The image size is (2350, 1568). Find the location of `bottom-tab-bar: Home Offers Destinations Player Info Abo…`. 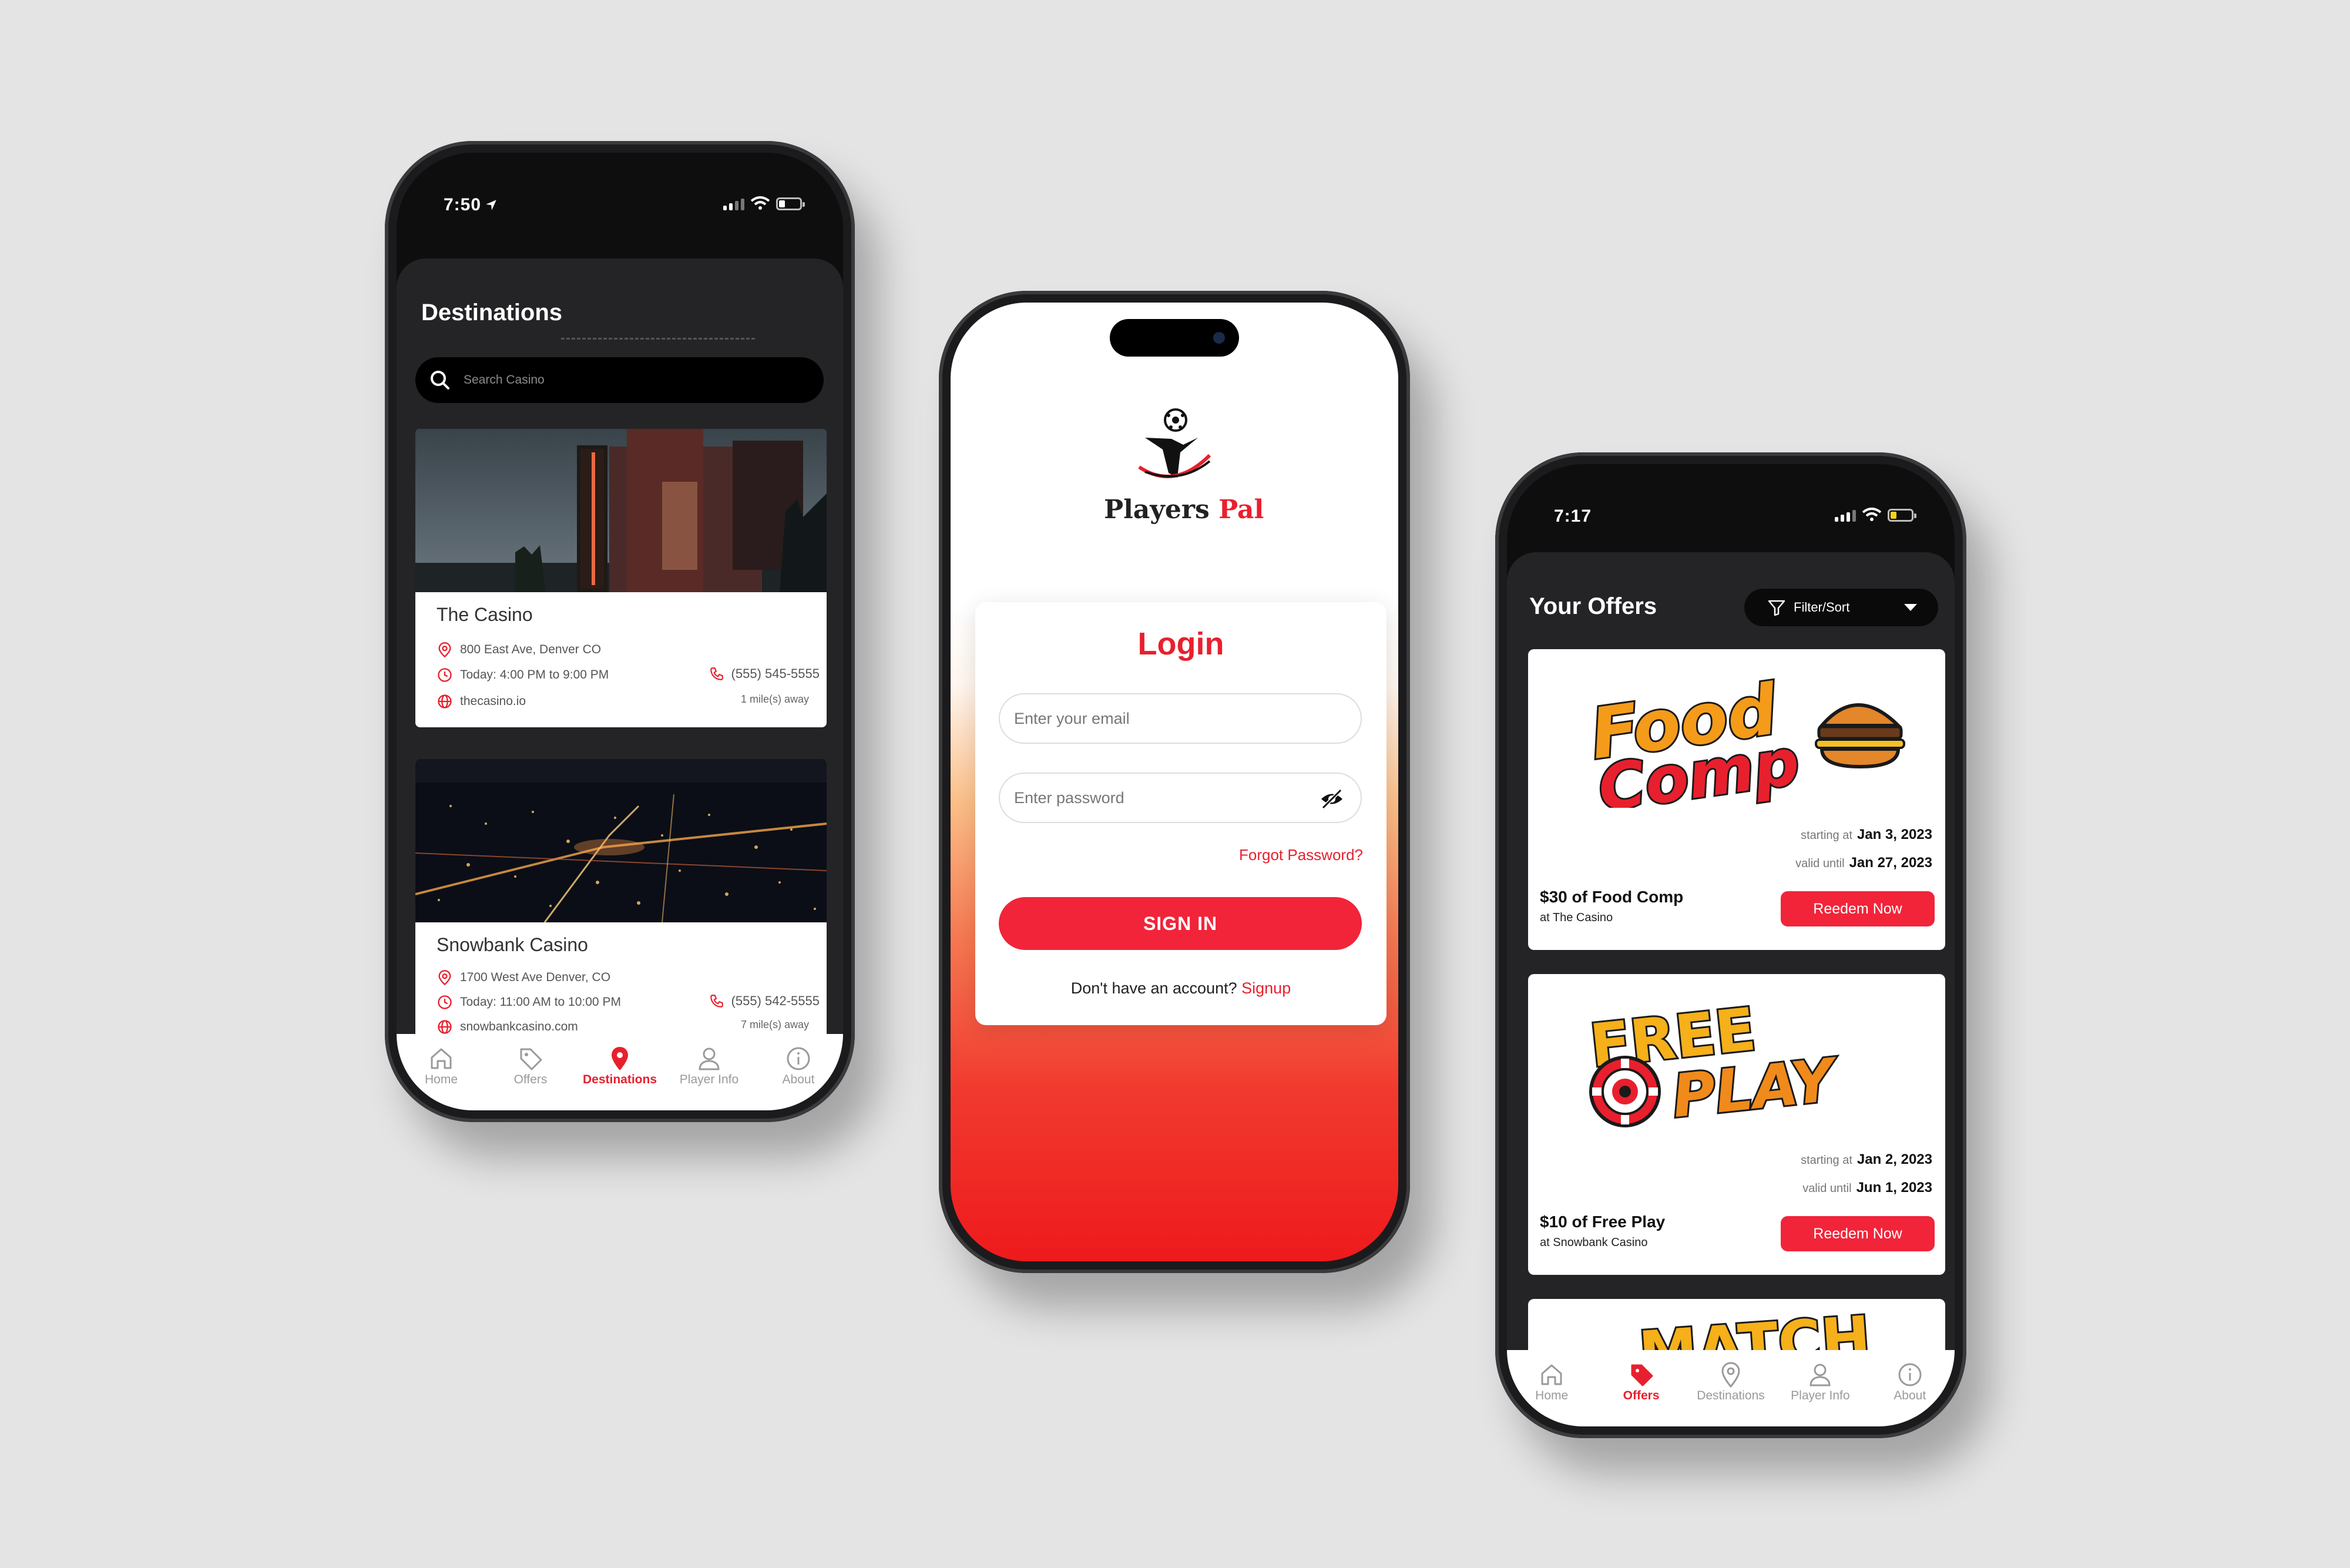

bottom-tab-bar: Home Offers Destinations Player Info Abo… is located at coordinates (620, 1072).